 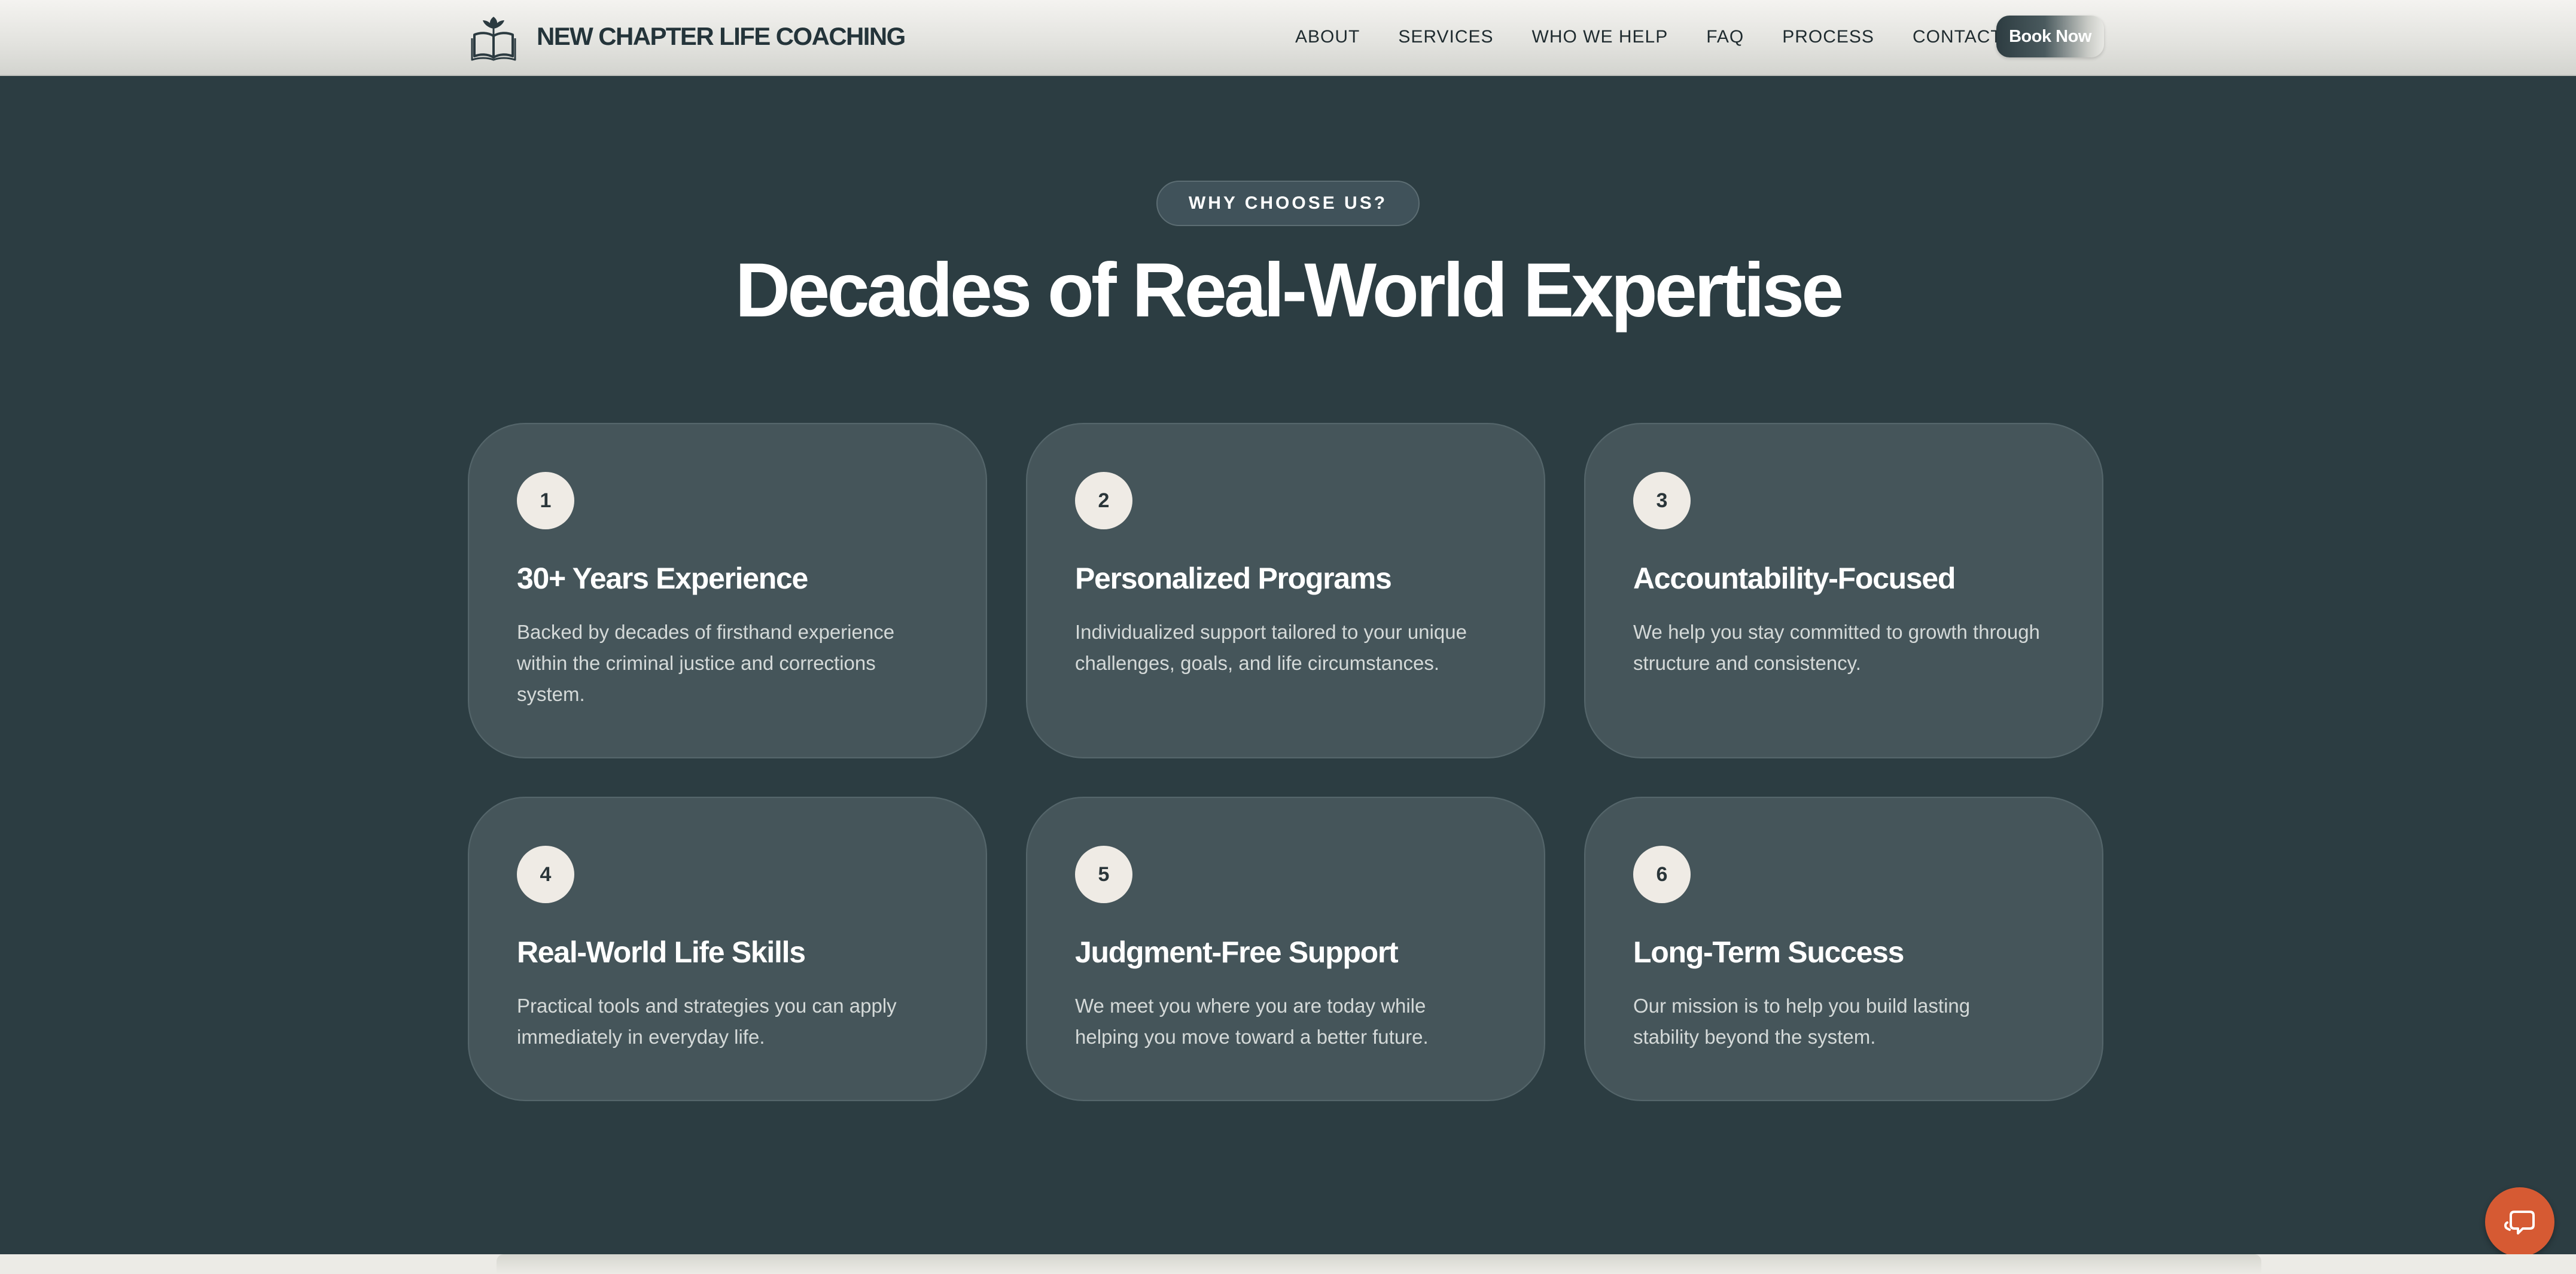 I want to click on chat-bubble-icon, so click(x=2519, y=1223).